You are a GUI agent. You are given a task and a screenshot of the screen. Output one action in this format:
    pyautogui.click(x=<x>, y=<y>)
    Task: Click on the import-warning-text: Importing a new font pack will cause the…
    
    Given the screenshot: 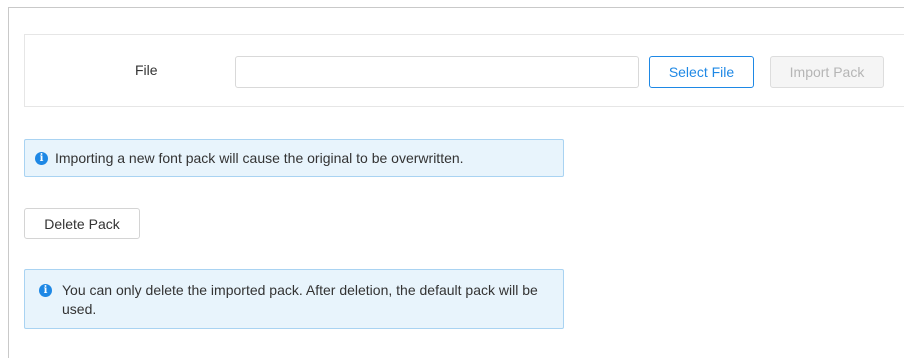 What is the action you would take?
    pyautogui.click(x=259, y=158)
    